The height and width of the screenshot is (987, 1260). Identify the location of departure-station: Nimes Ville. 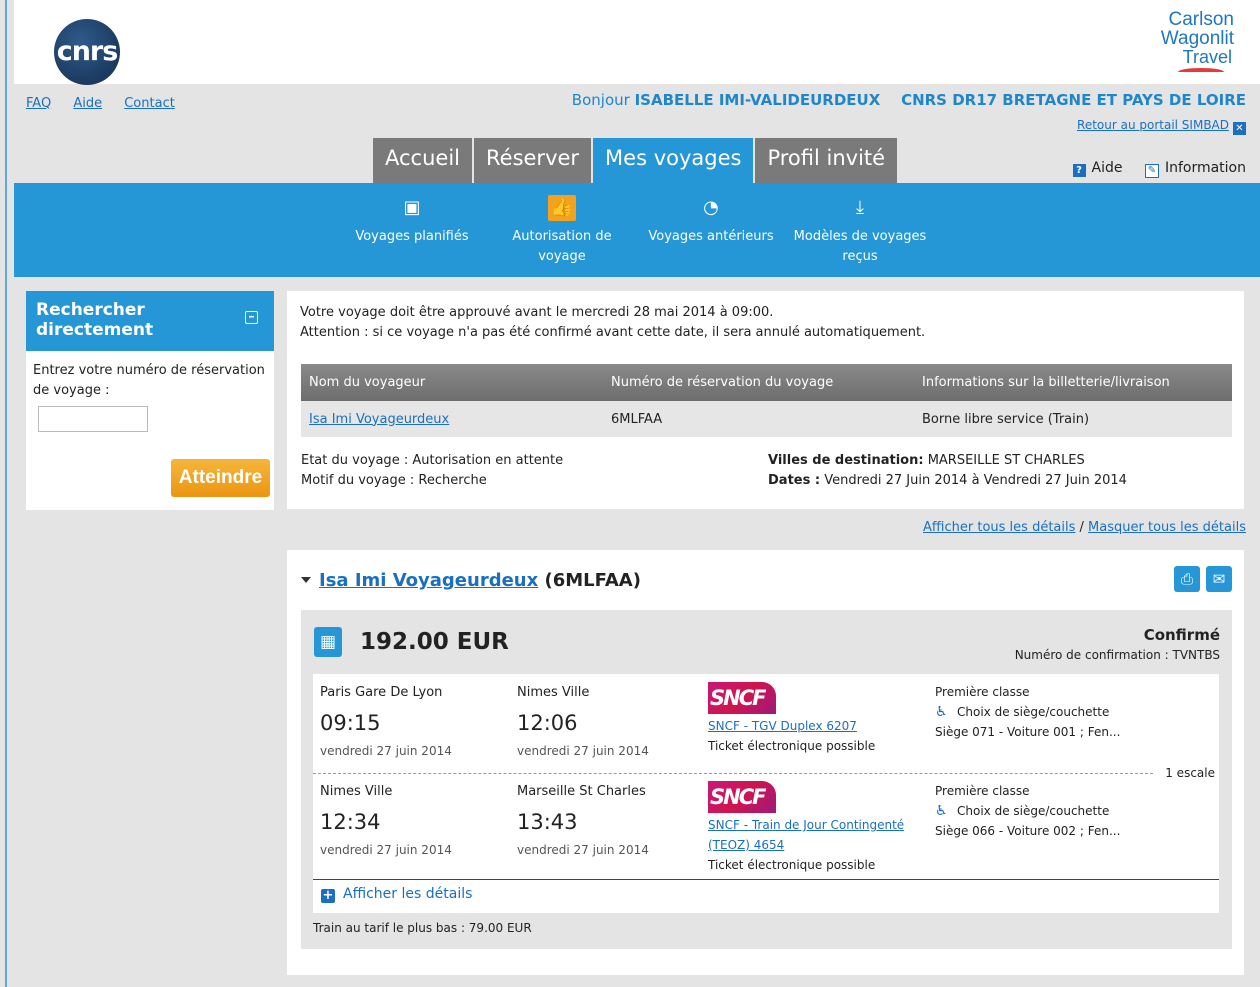
(356, 791).